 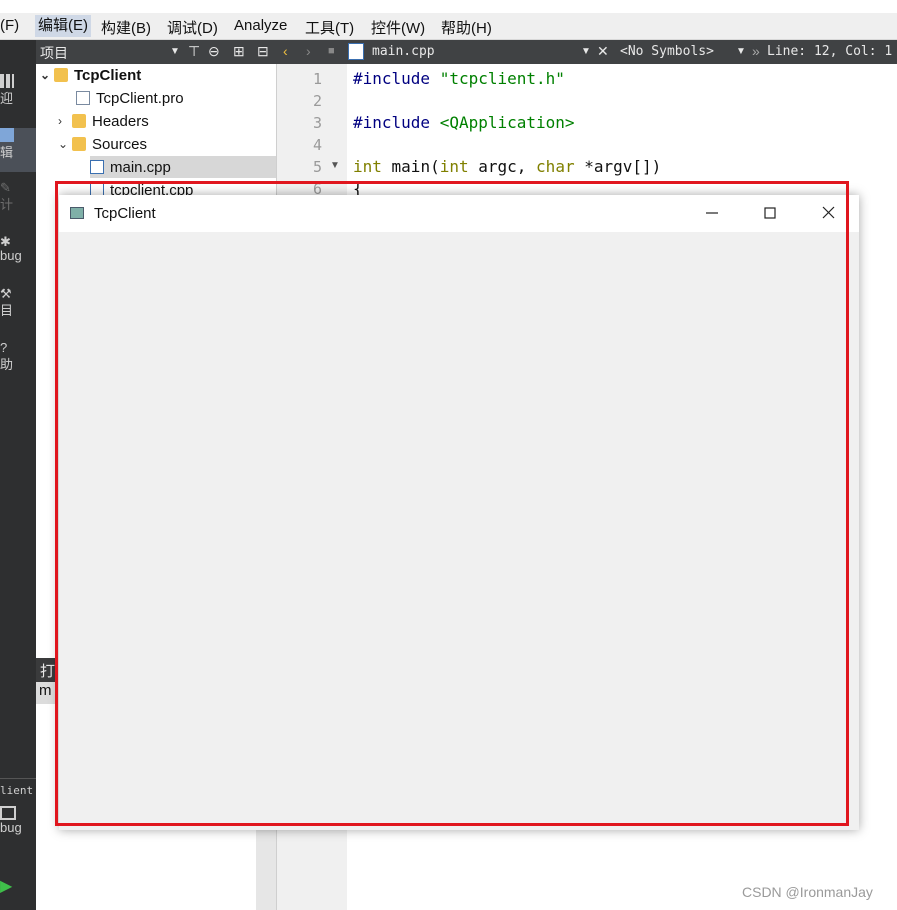 What do you see at coordinates (308, 51) in the screenshot?
I see `forward-icon: ›` at bounding box center [308, 51].